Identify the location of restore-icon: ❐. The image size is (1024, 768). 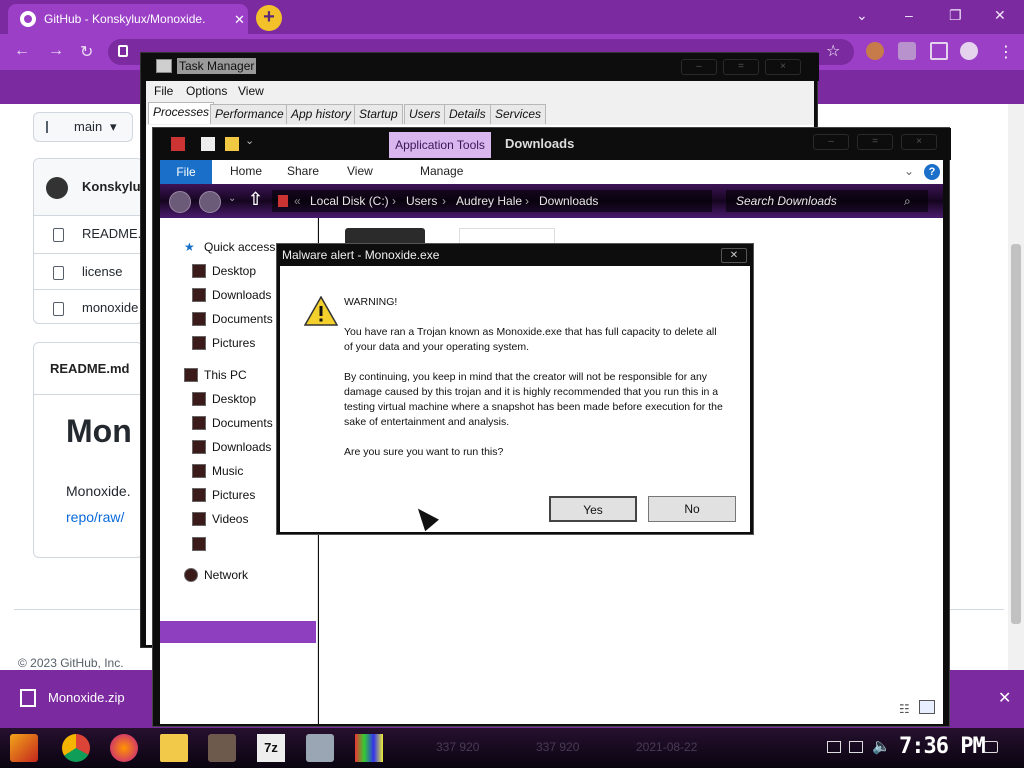
(955, 15).